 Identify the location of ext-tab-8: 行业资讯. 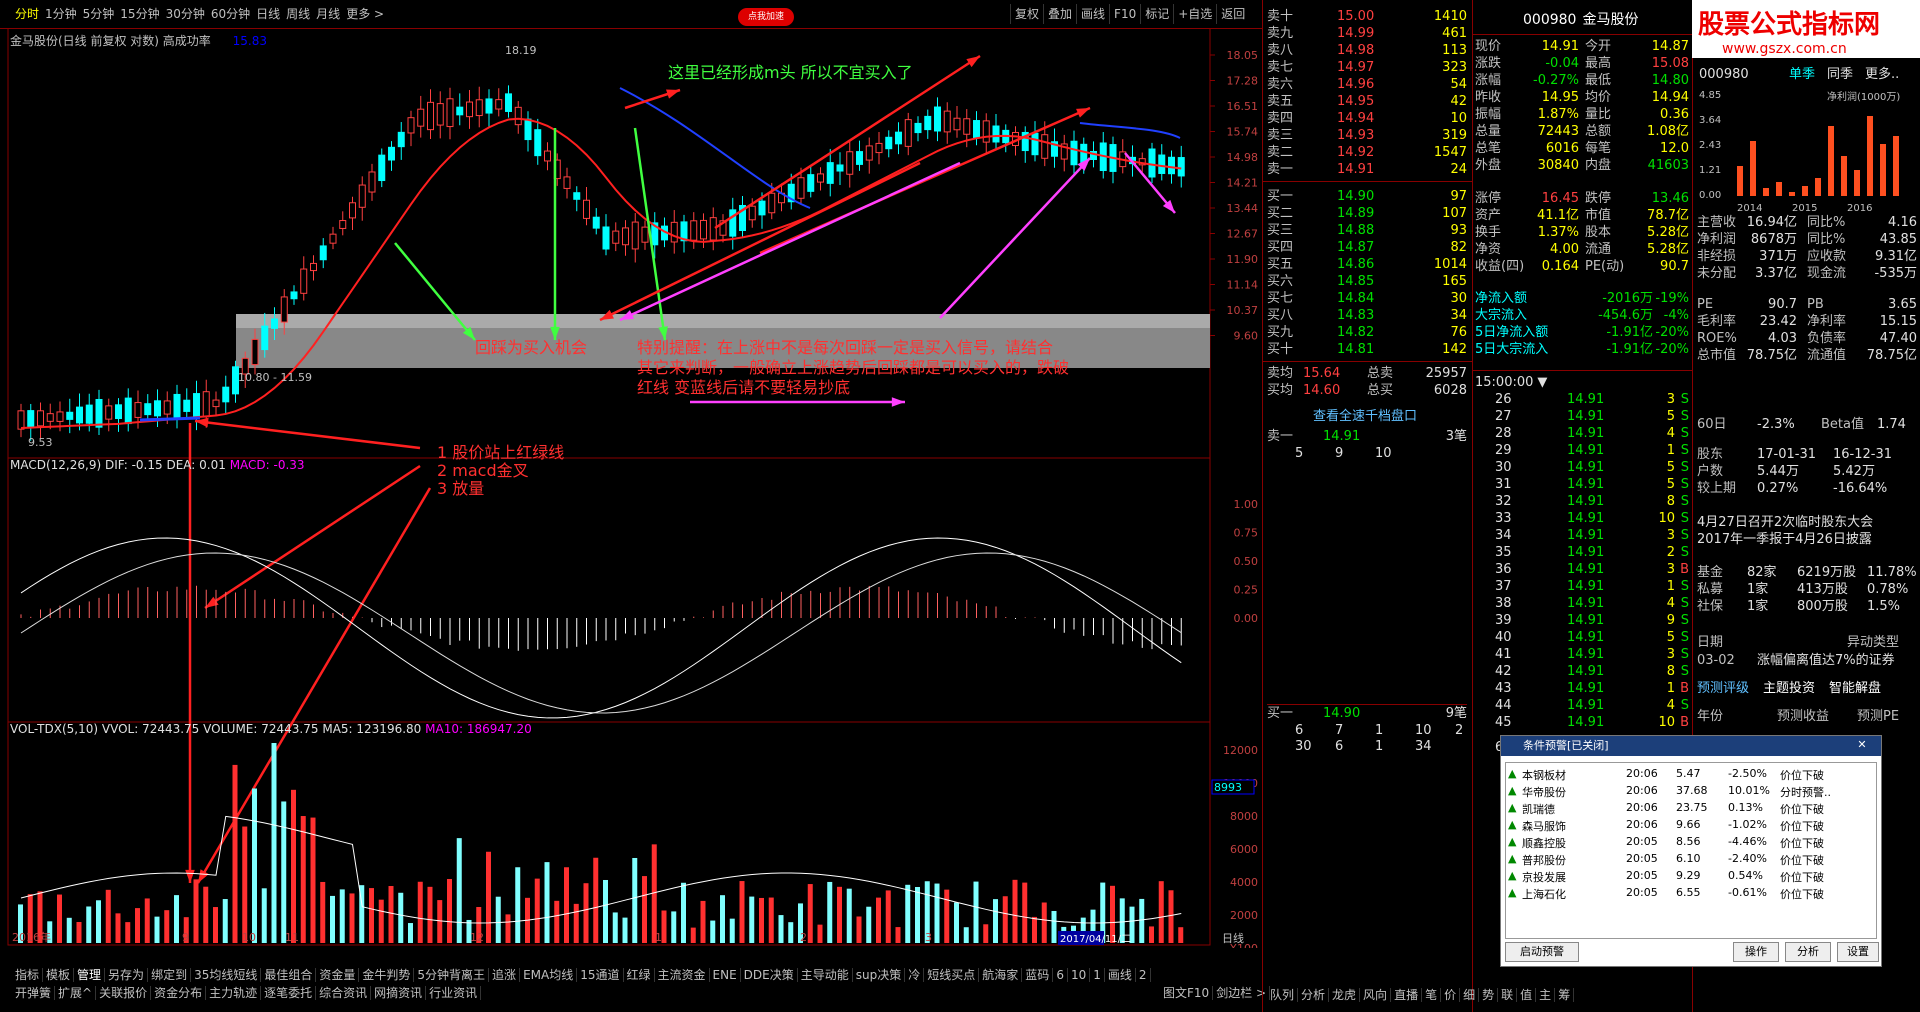
(454, 993).